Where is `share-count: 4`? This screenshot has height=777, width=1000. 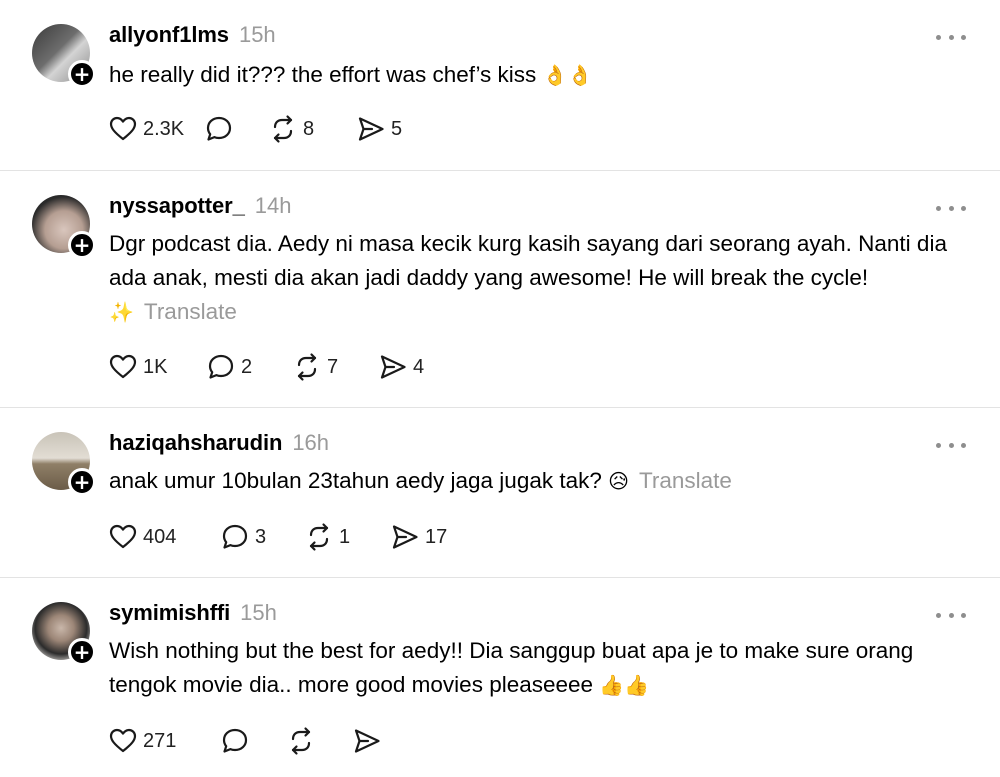
share-count: 4 is located at coordinates (419, 366).